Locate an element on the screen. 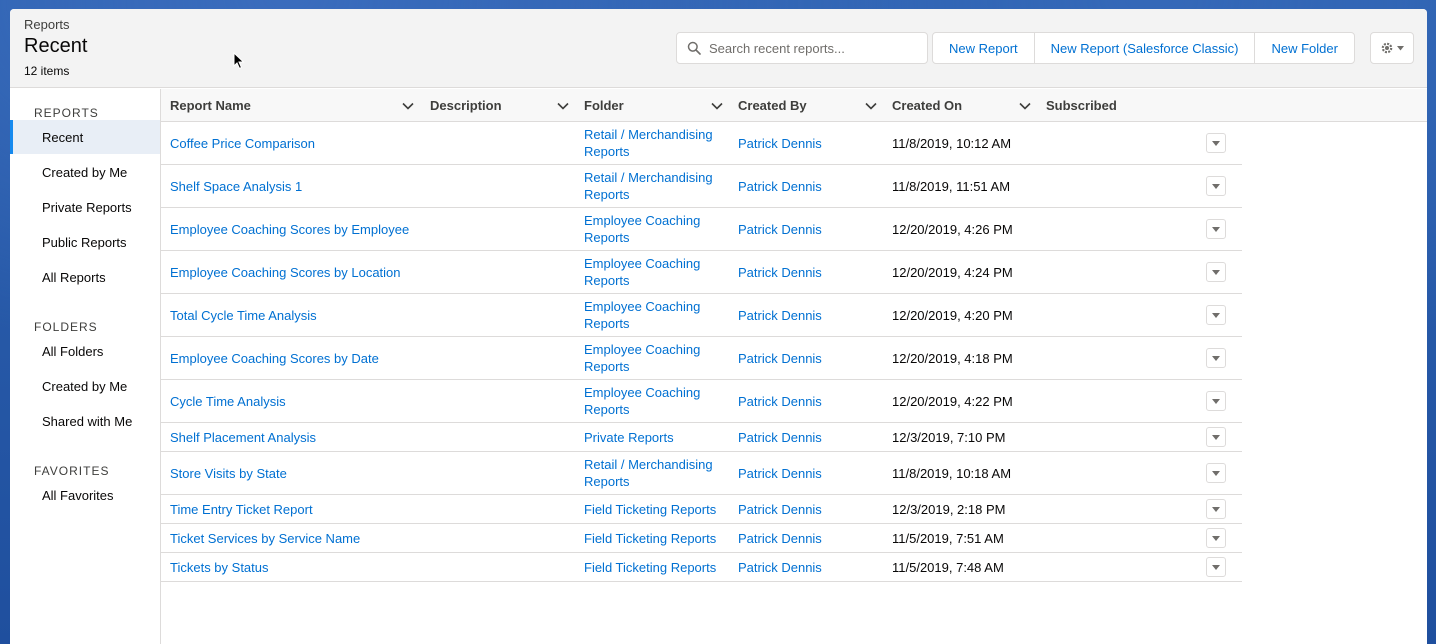  sidebar-item-created-by-me: Created by Me is located at coordinates (85, 172).